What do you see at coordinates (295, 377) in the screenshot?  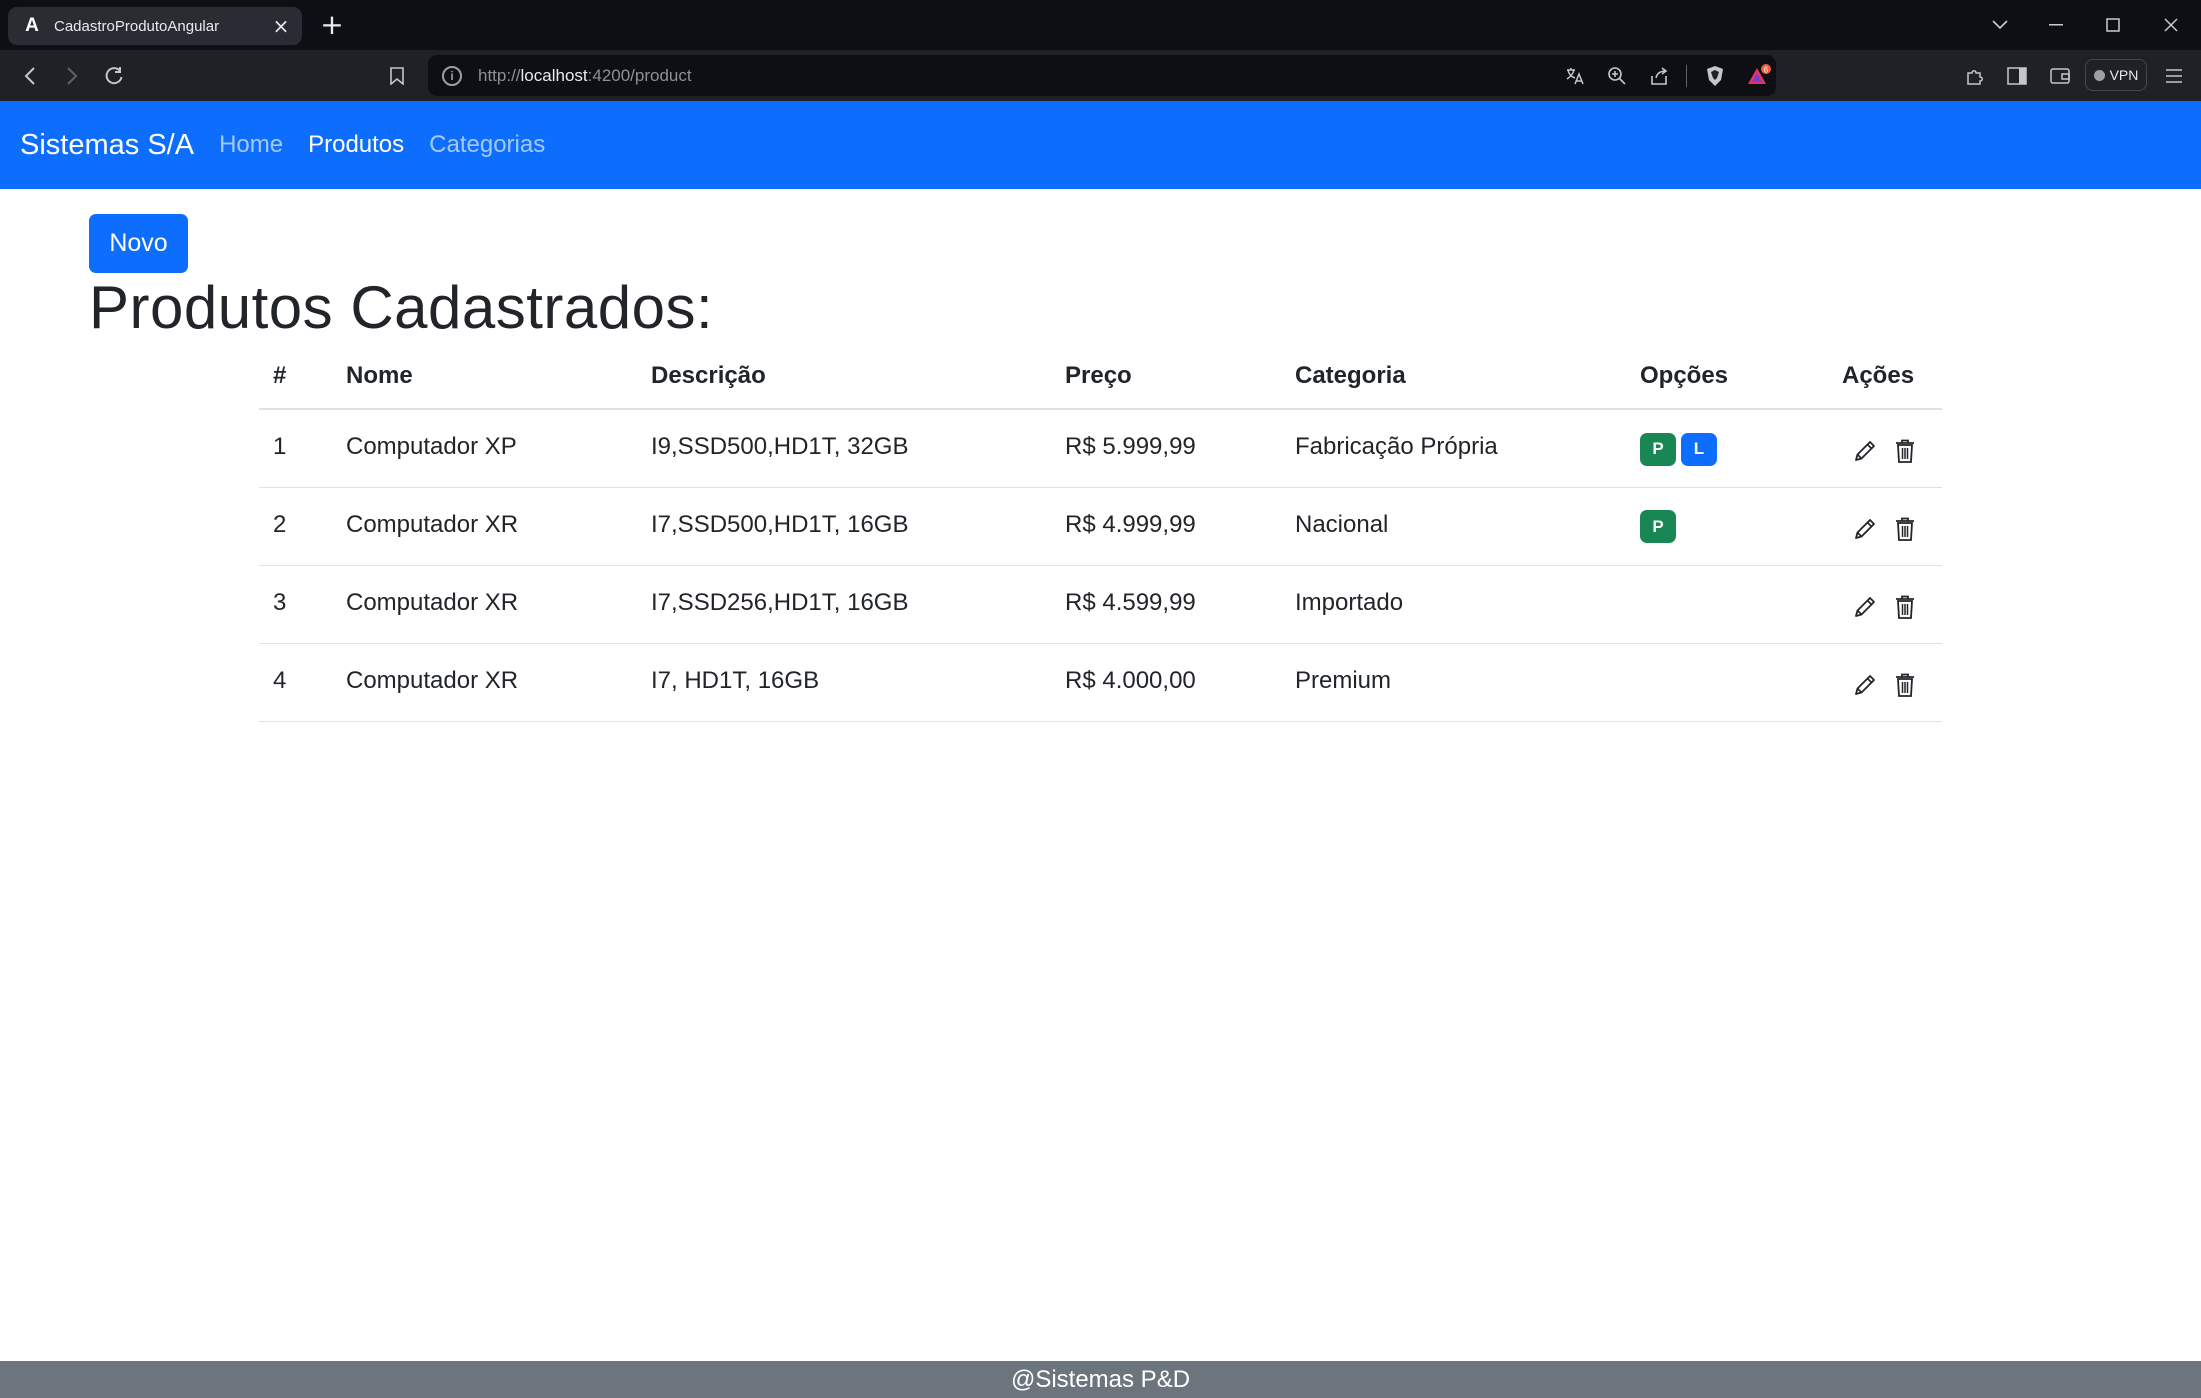 I see `header-index: #` at bounding box center [295, 377].